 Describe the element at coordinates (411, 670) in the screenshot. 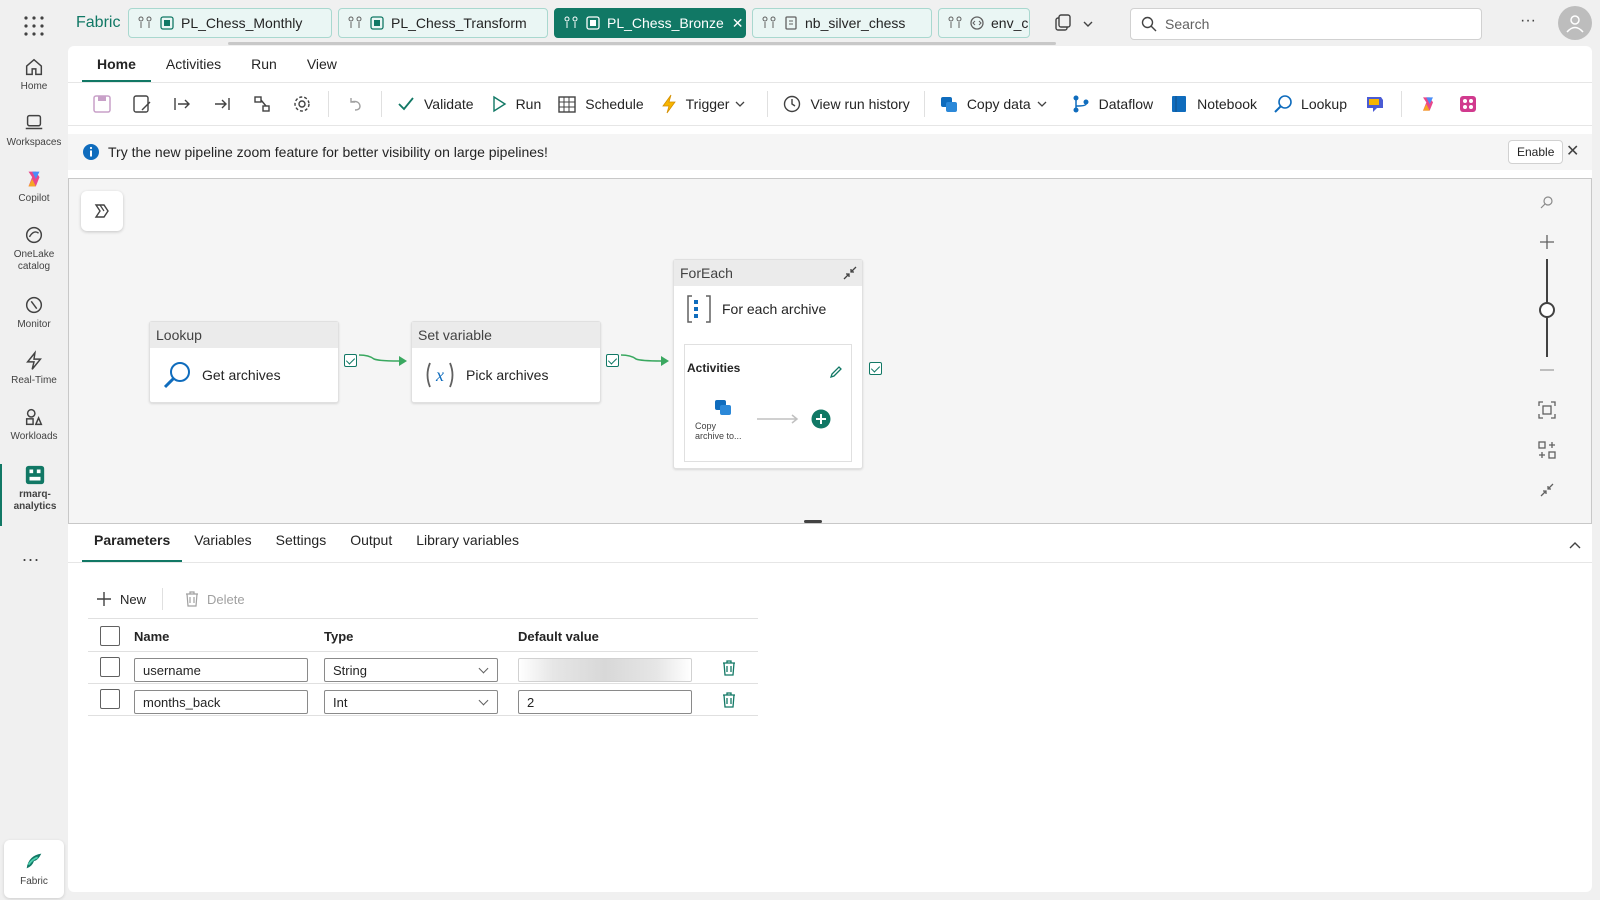

I see `parameter-type-select: String` at that location.